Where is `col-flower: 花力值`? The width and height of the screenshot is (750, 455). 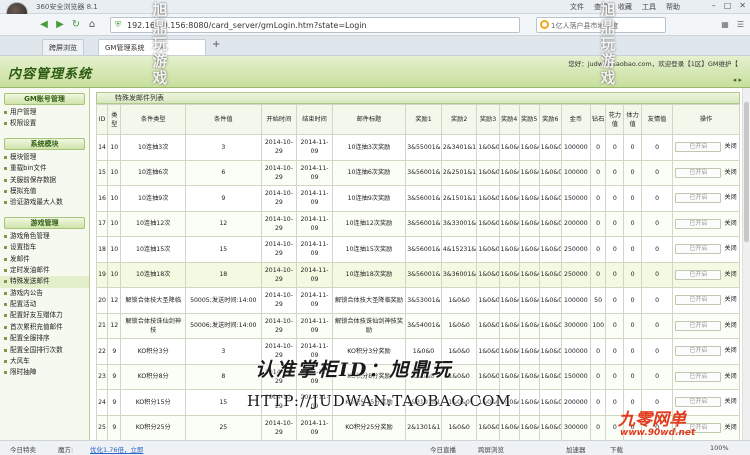 col-flower: 花力值 is located at coordinates (615, 119).